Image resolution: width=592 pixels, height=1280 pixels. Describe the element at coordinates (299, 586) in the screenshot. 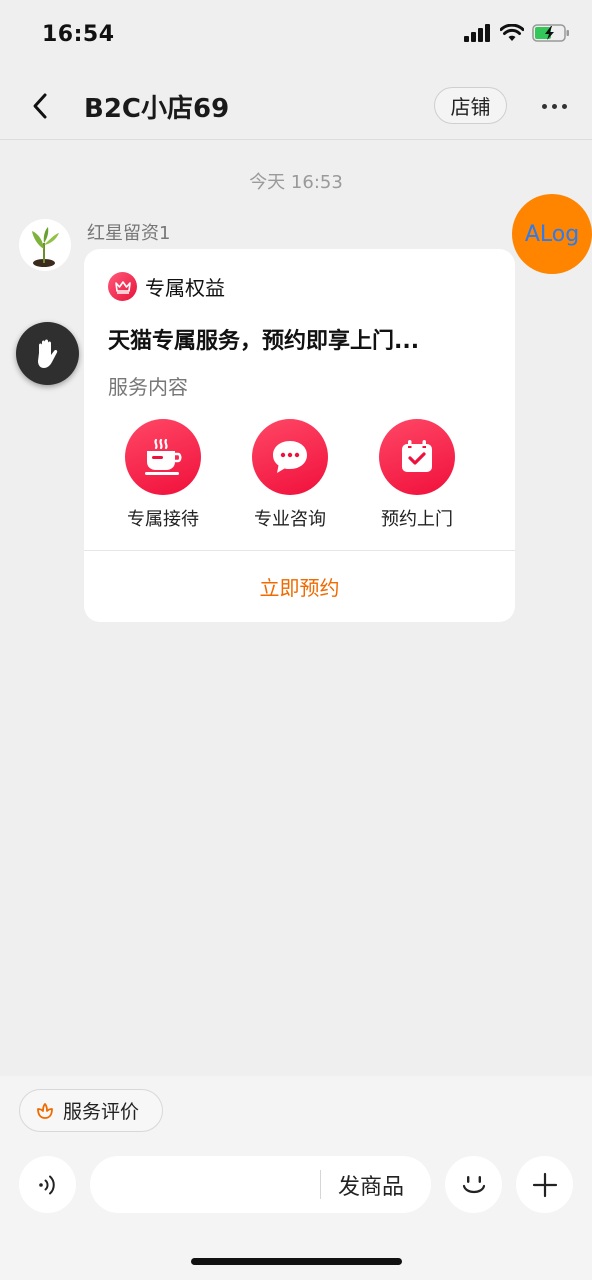

I see `book-now-button: 立即预约` at that location.